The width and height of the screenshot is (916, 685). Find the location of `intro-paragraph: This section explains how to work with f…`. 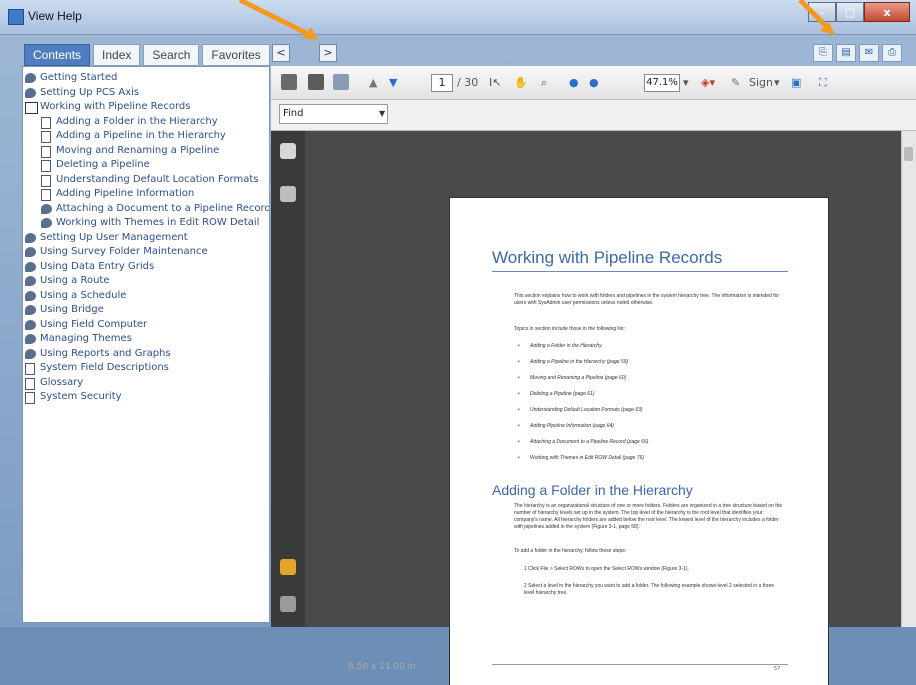

intro-paragraph: This section explains how to work with f… is located at coordinates (647, 299).